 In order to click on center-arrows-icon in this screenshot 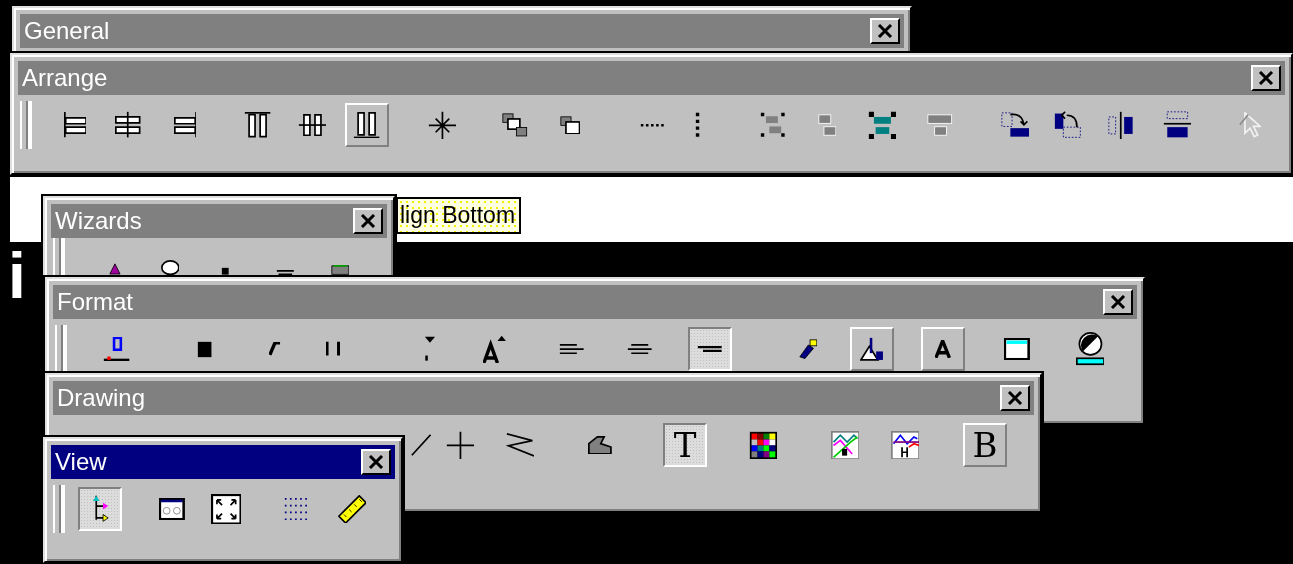, I will do `click(442, 125)`.